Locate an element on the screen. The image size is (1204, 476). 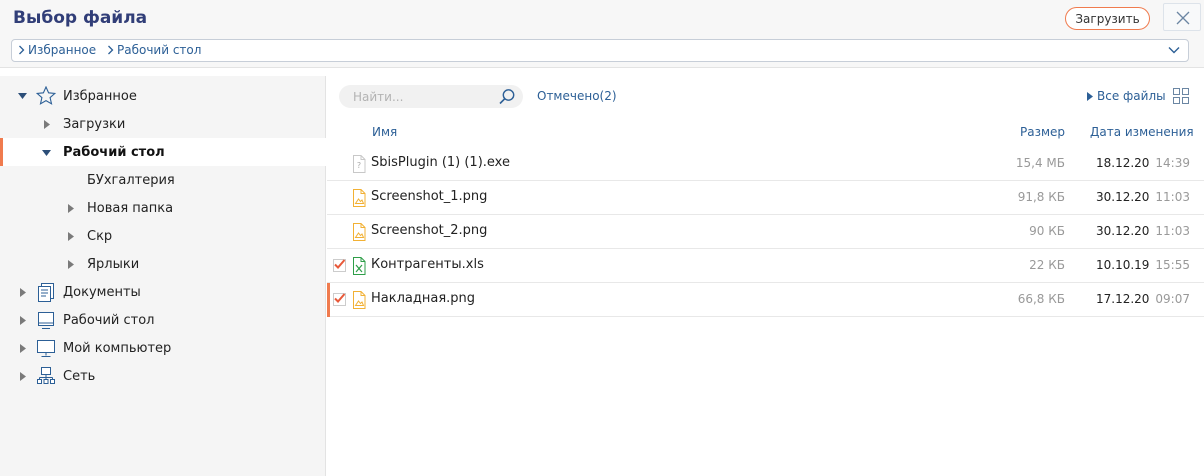
close-button is located at coordinates (1182, 17).